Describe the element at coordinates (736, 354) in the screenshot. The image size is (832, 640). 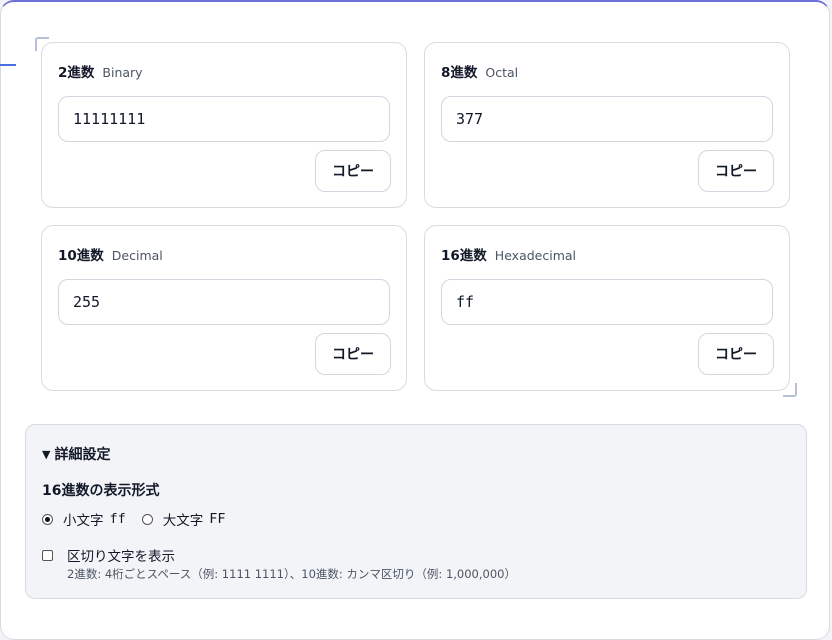
I see `hex-copy-button: コピー` at that location.